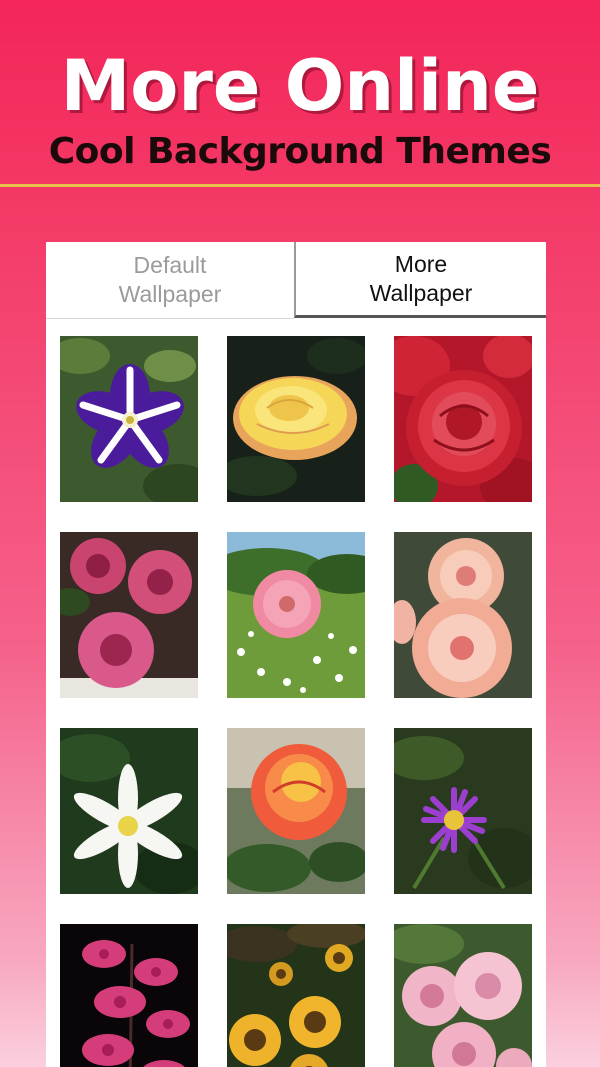 The width and height of the screenshot is (600, 1067). I want to click on banner-title: More Online, so click(300, 86).